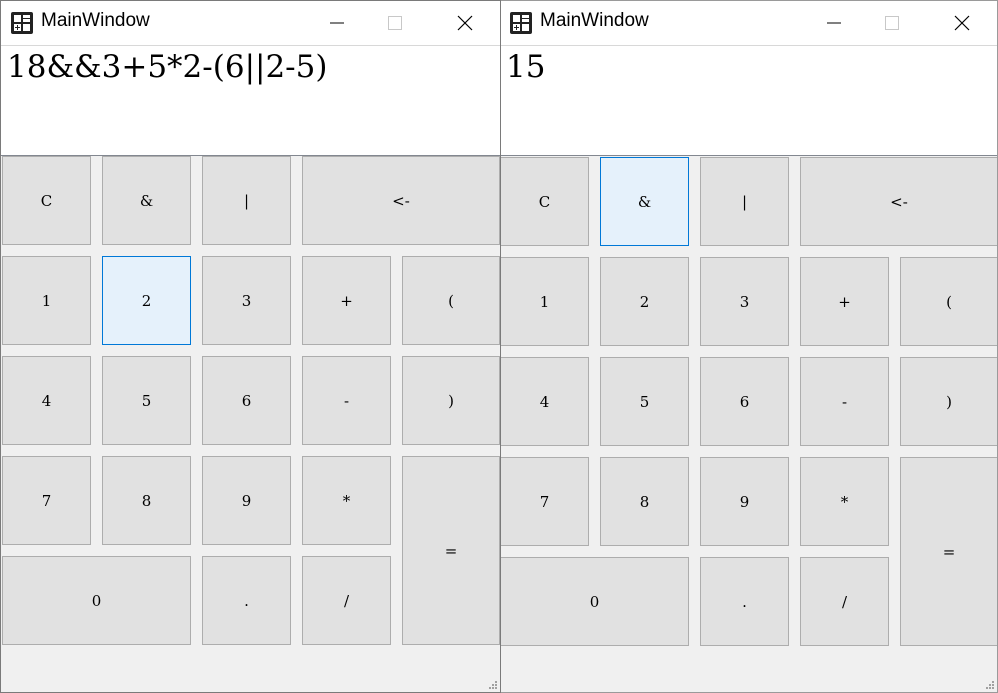  What do you see at coordinates (167, 67) in the screenshot?
I see `display-text: 18&&3+5*2-(6||2-5)` at bounding box center [167, 67].